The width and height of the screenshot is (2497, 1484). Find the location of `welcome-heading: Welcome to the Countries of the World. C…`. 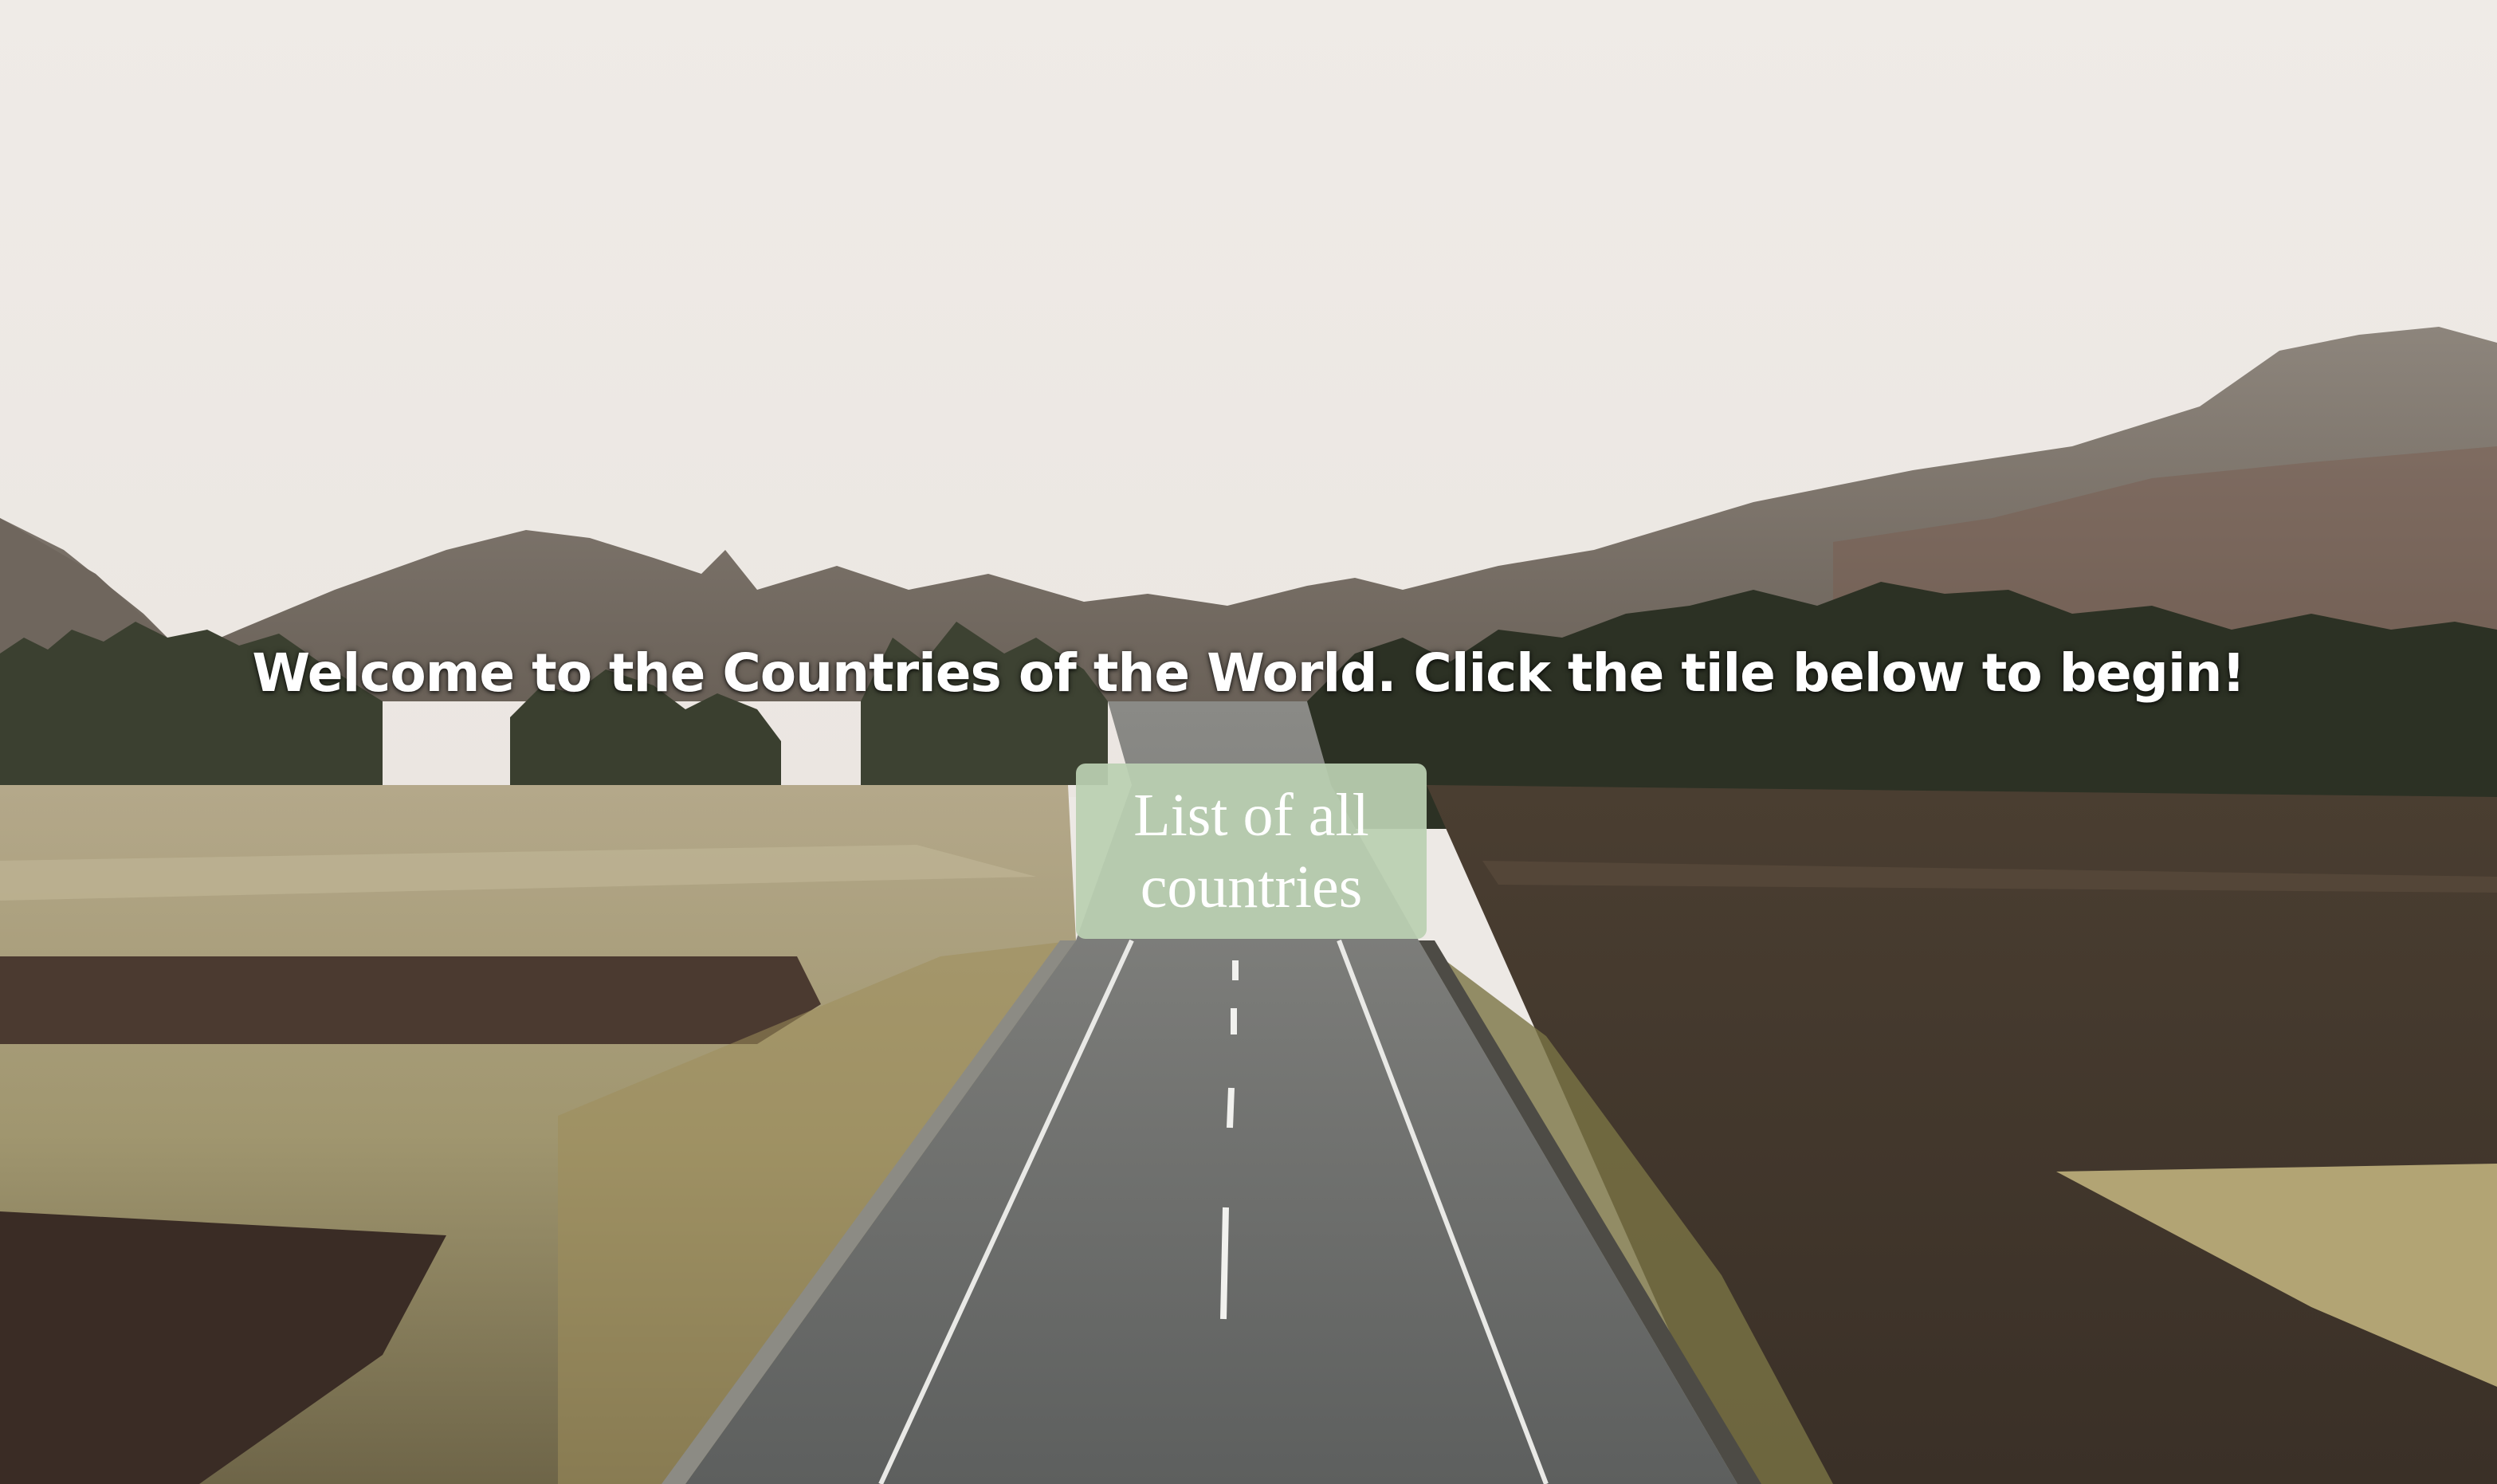

welcome-heading: Welcome to the Countries of the World. C… is located at coordinates (1248, 673).